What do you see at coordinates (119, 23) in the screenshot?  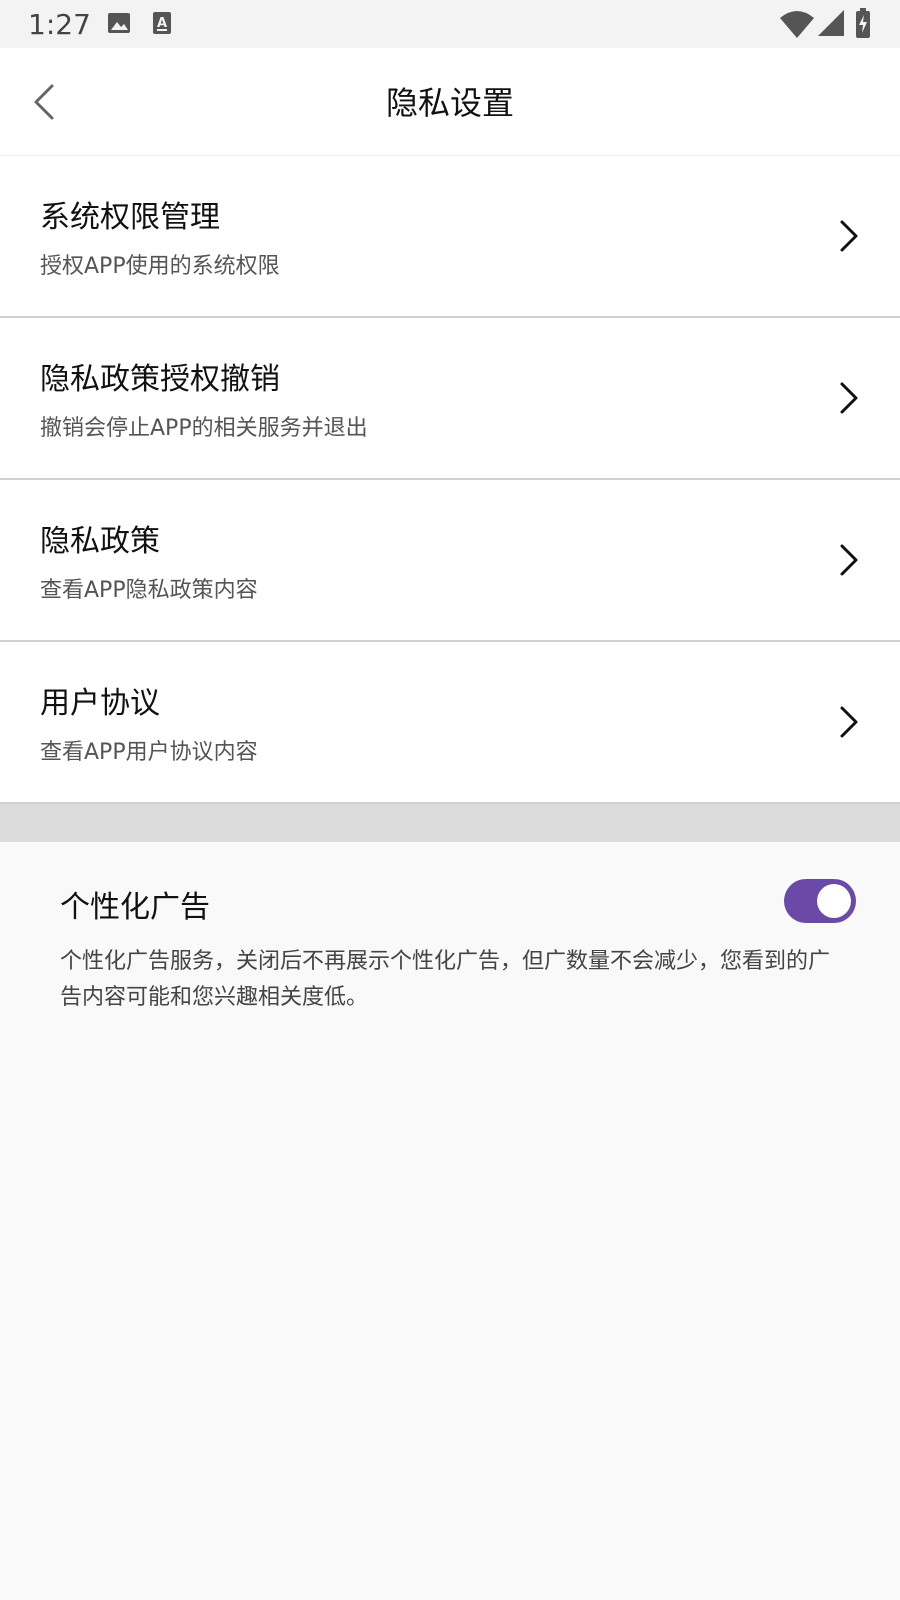 I see `image-icon` at bounding box center [119, 23].